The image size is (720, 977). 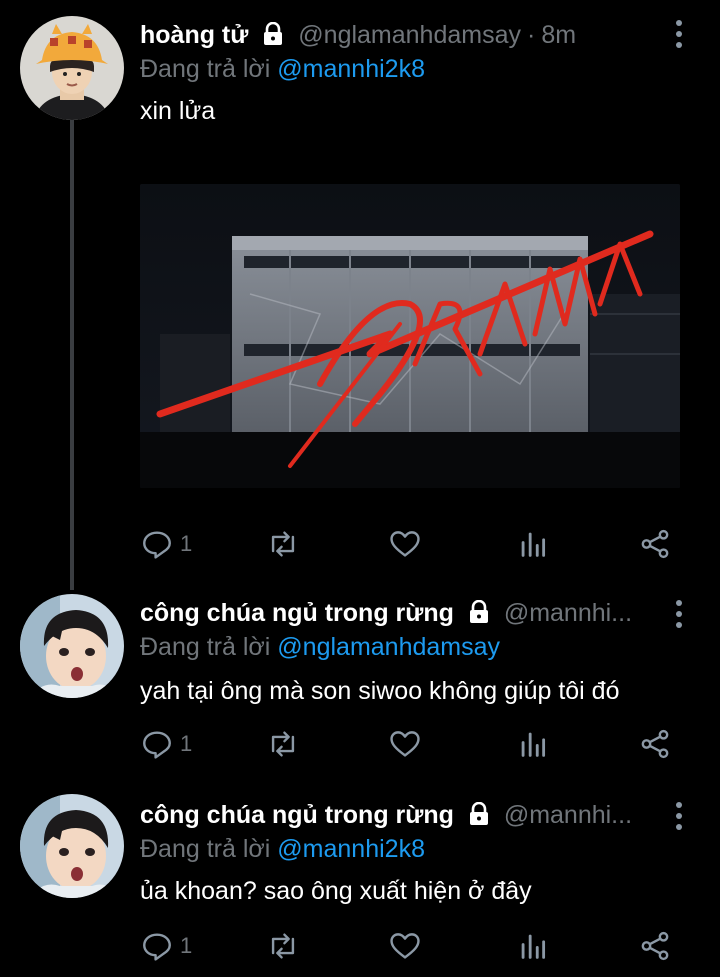 What do you see at coordinates (409, 35) in the screenshot?
I see `handle: @nglamanhdamsay` at bounding box center [409, 35].